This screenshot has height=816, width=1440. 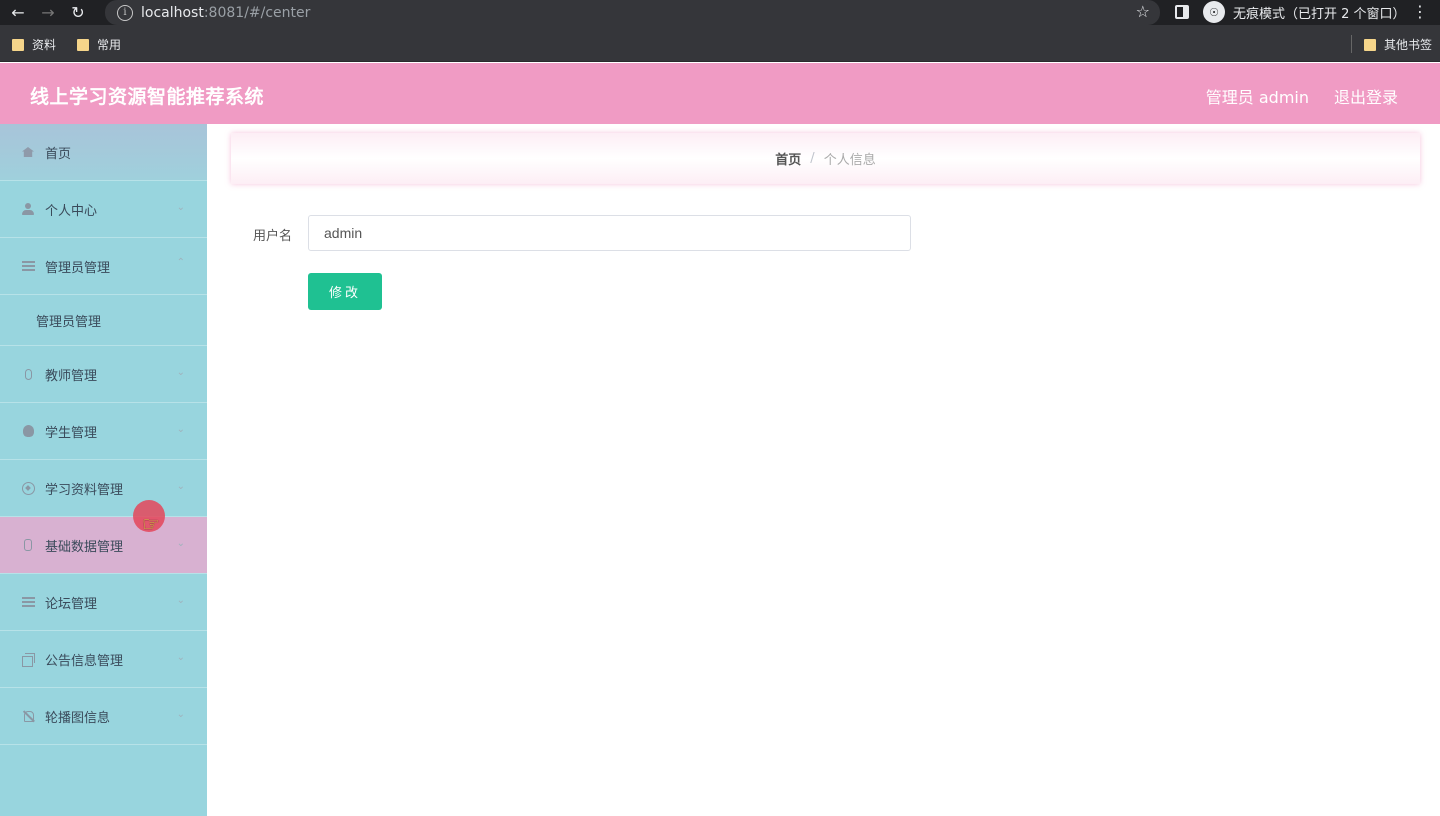 What do you see at coordinates (71, 376) in the screenshot?
I see `sidebar-item-label: 教师管理` at bounding box center [71, 376].